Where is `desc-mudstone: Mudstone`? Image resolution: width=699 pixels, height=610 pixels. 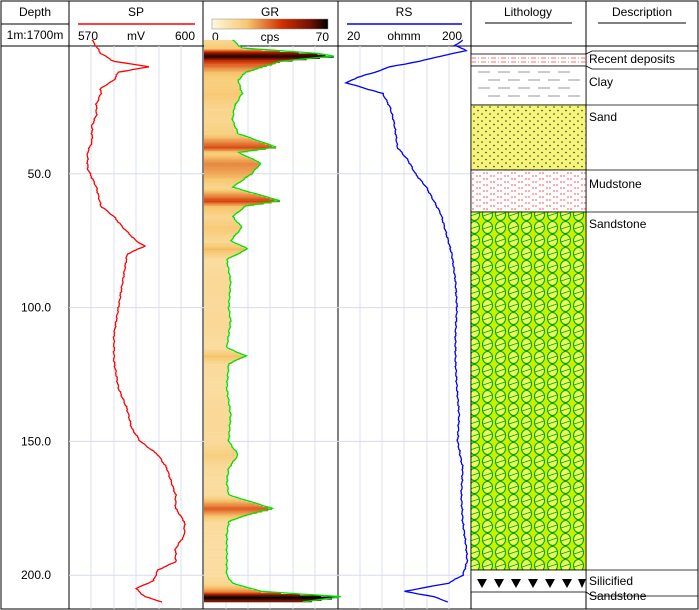
desc-mudstone: Mudstone is located at coordinates (615, 184).